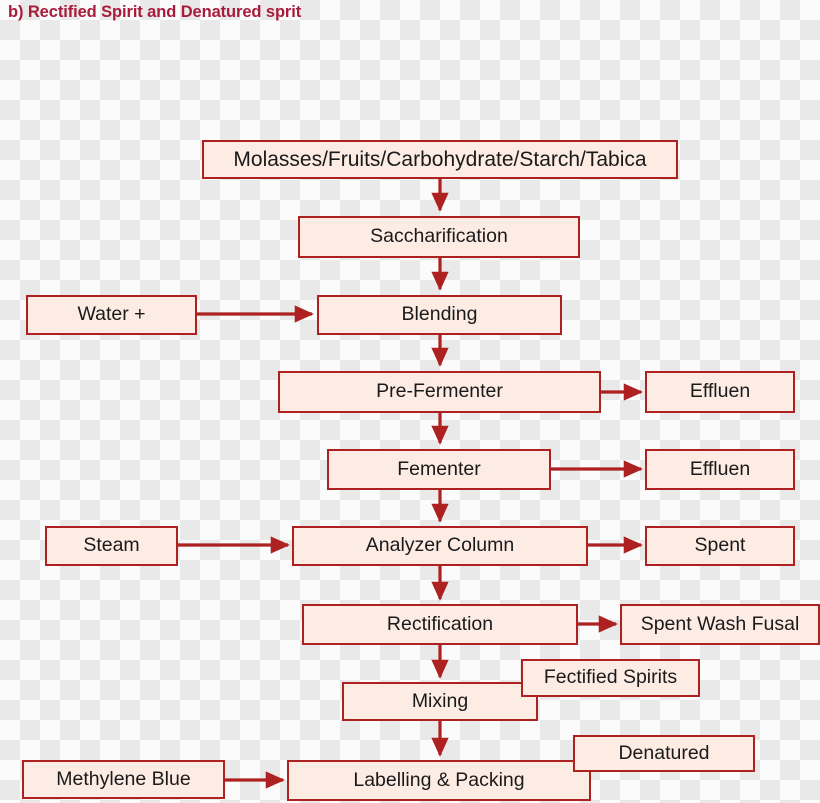  I want to click on node-effluent-1: Effluen, so click(720, 392).